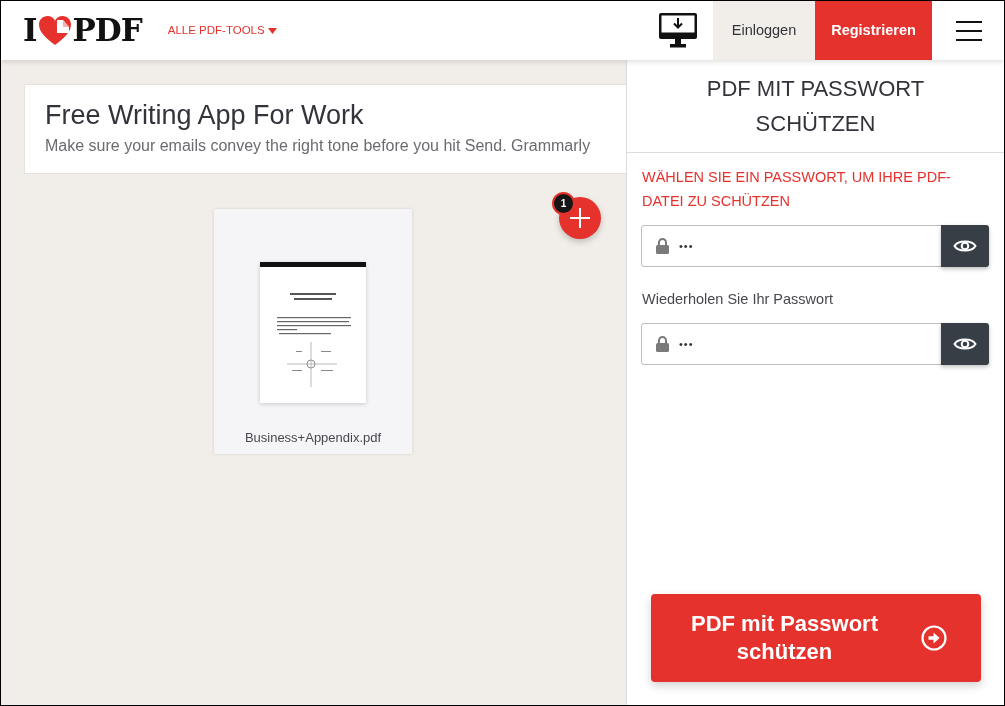 This screenshot has height=706, width=1005. I want to click on panel-title: PDF MIT PASSWORT SCHÜTZEN, so click(815, 106).